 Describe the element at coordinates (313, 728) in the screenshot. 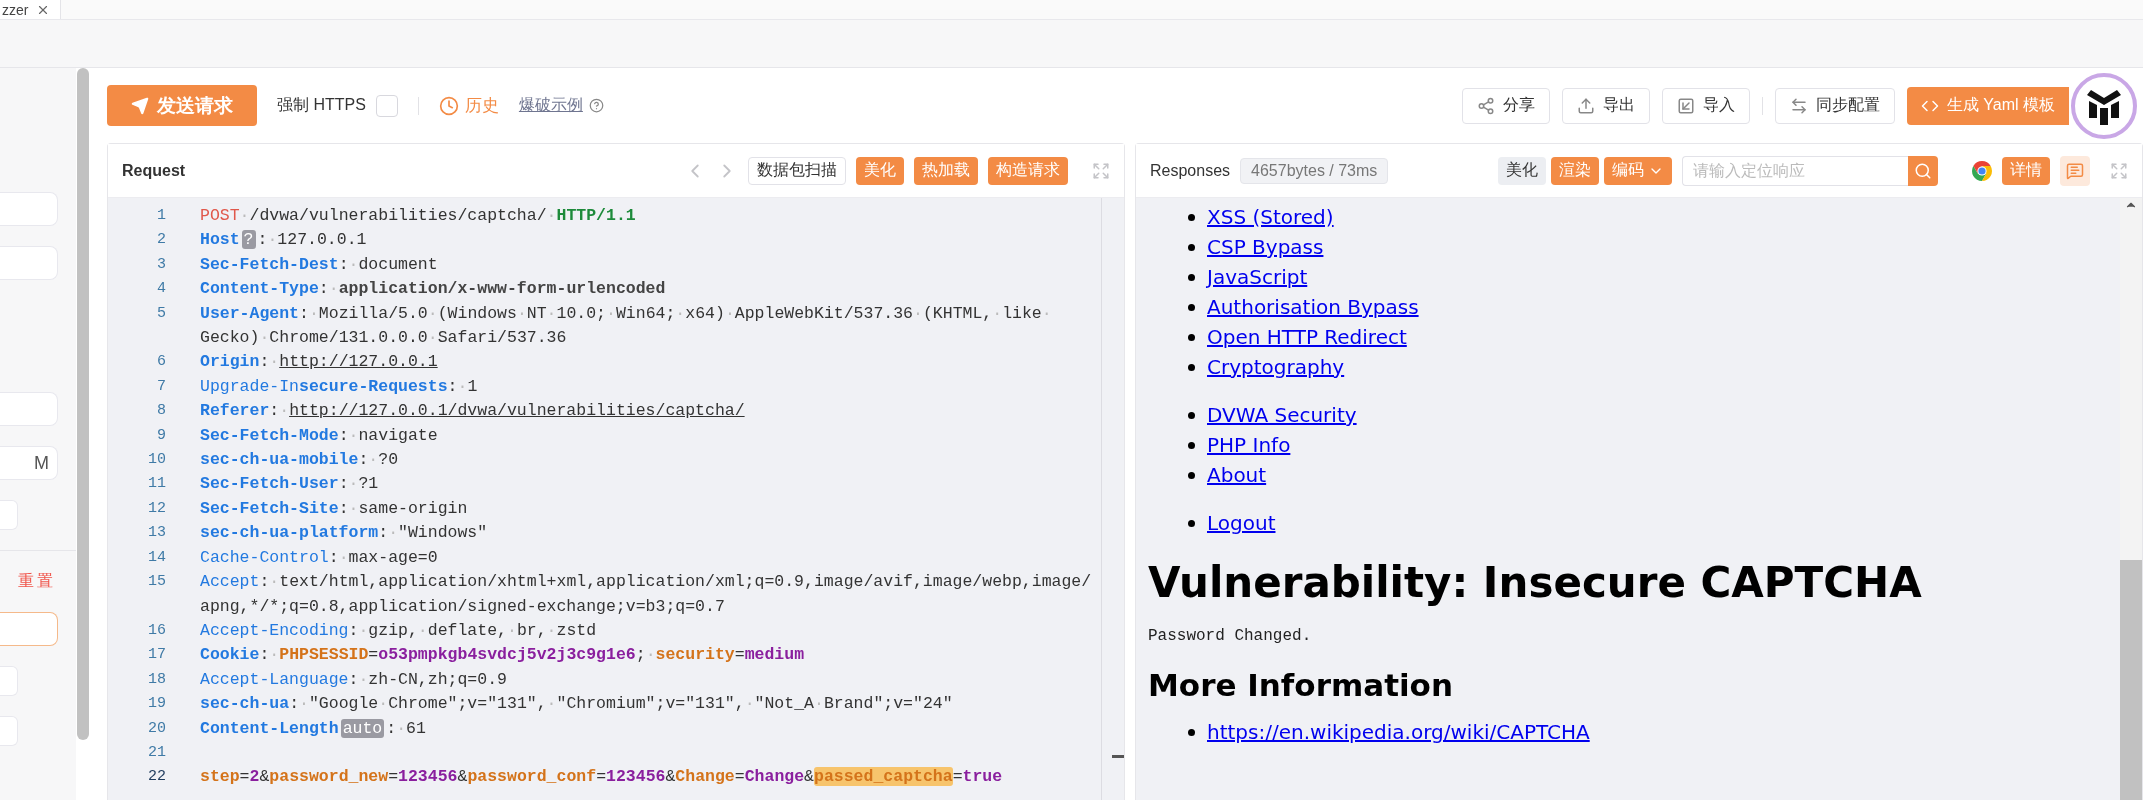

I see `code-line: Content-Length auto :·61` at that location.